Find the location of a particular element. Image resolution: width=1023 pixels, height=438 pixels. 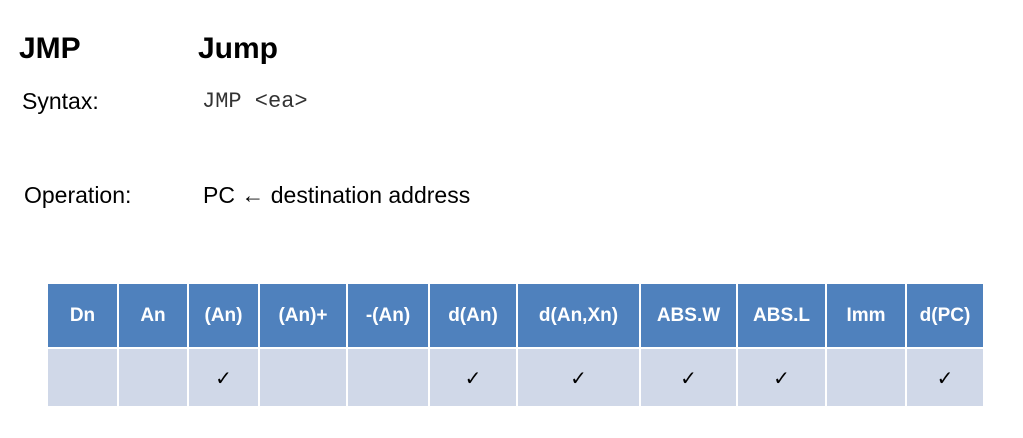

instruction-mnemonic: JMP is located at coordinates (50, 48).